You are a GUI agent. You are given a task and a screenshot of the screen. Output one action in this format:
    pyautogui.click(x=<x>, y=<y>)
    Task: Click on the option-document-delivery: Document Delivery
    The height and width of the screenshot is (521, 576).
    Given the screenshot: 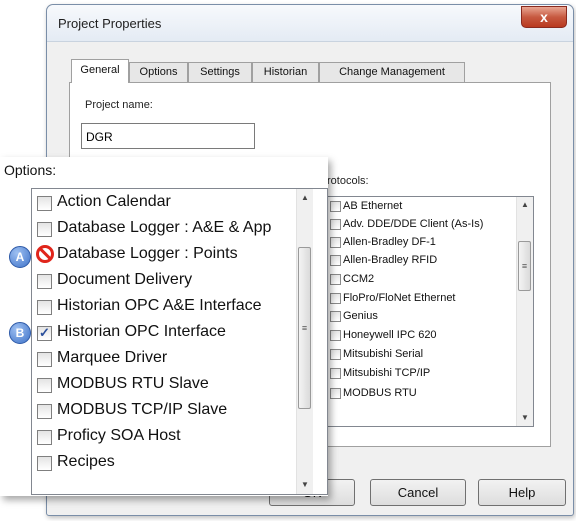 What is the action you would take?
    pyautogui.click(x=172, y=281)
    